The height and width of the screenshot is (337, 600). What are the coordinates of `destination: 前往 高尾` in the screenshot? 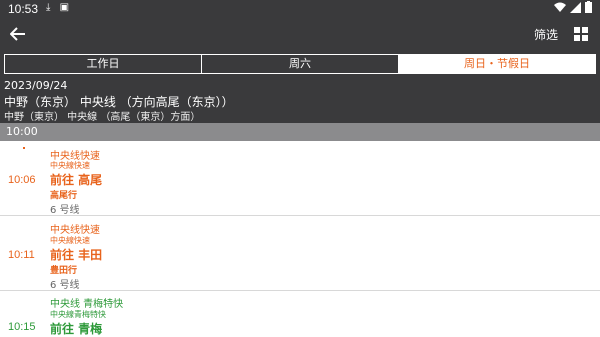 It's located at (76, 180).